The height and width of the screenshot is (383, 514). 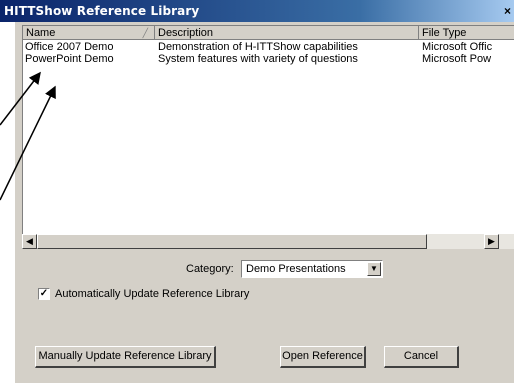 I want to click on annotation-arrows, so click(x=28, y=136).